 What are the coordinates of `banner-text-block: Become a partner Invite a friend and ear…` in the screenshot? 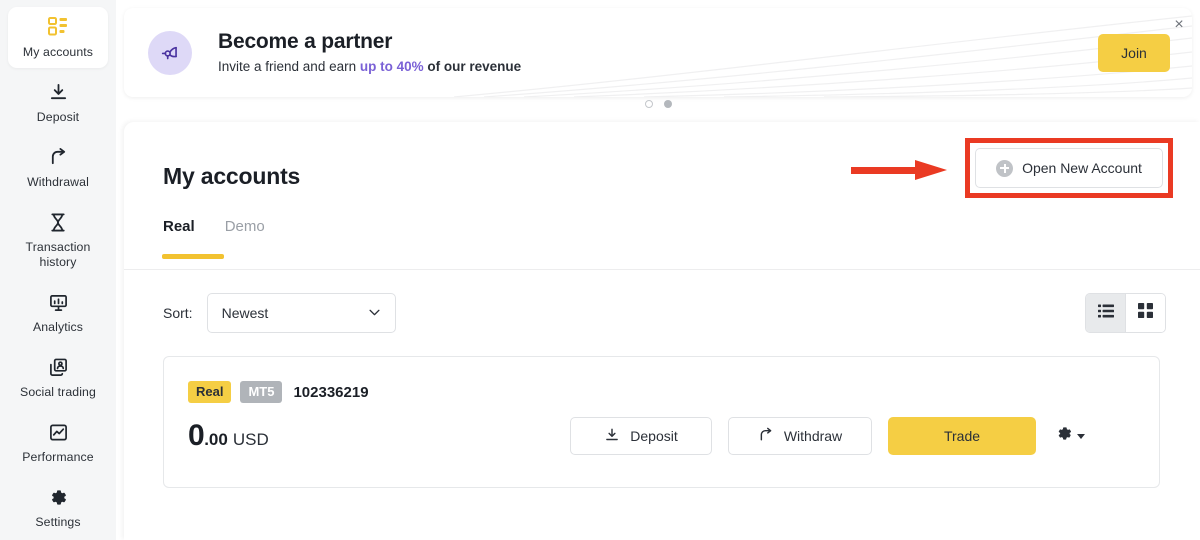 It's located at (658, 52).